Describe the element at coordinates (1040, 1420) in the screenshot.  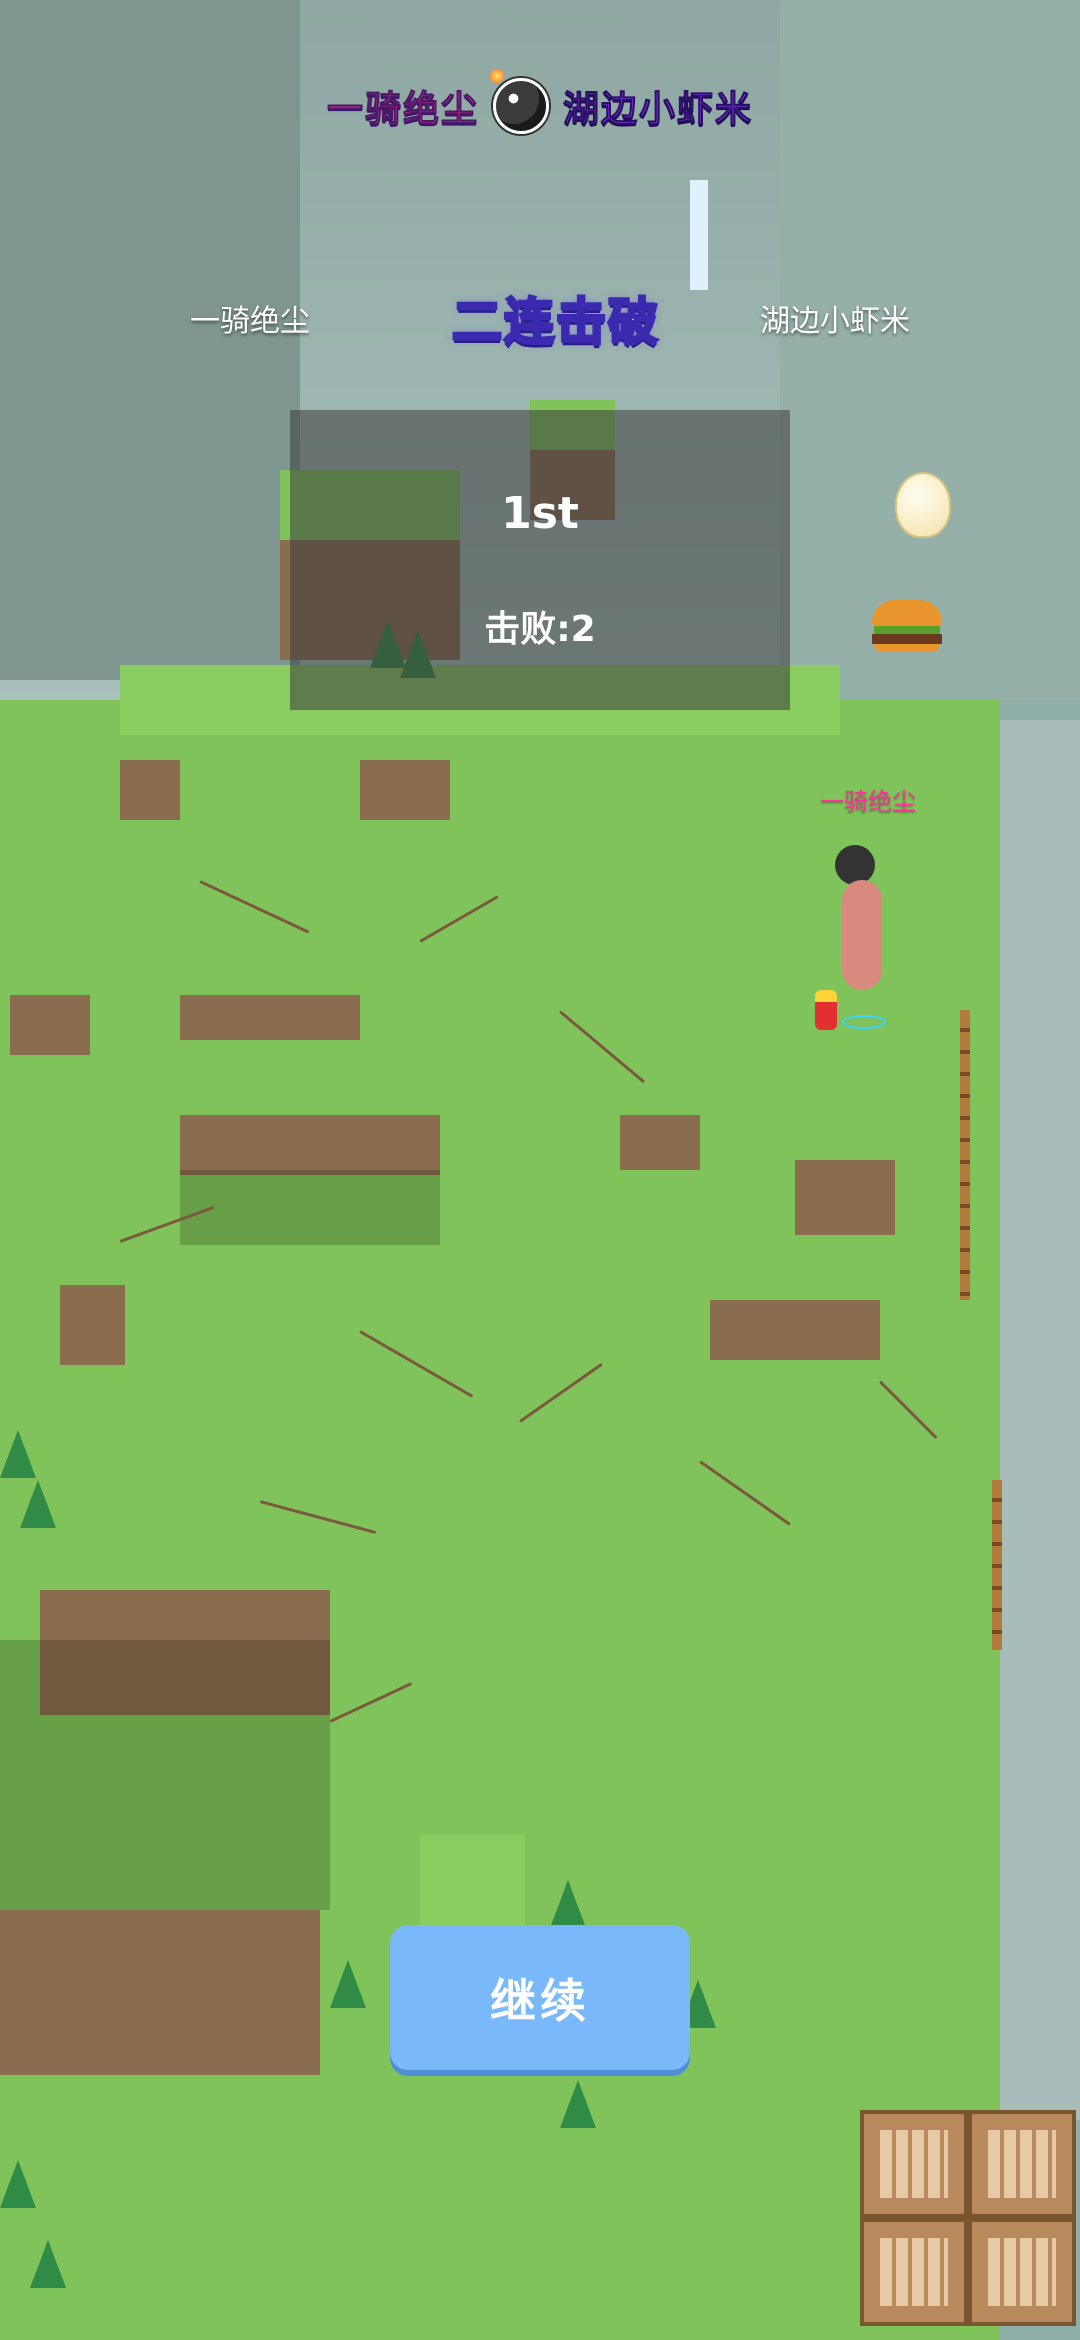
I see `right-cliff-lower` at that location.